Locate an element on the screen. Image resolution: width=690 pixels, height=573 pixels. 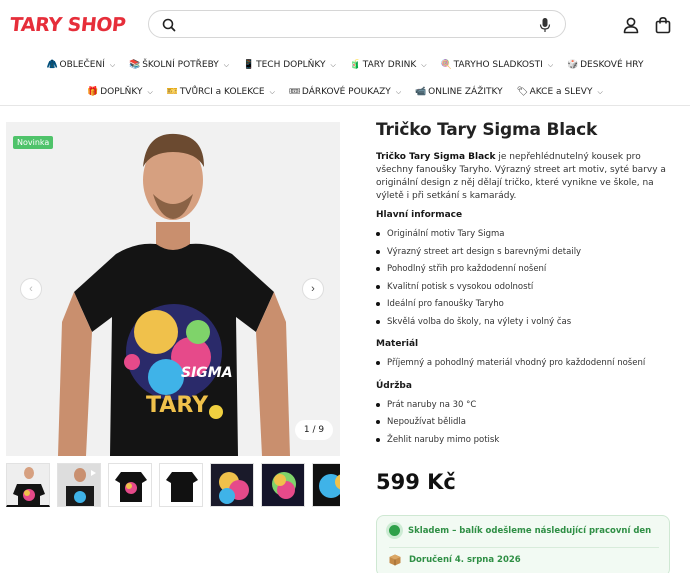
list-item: Ideální pro fanoušky Taryho is located at coordinates (526, 307).